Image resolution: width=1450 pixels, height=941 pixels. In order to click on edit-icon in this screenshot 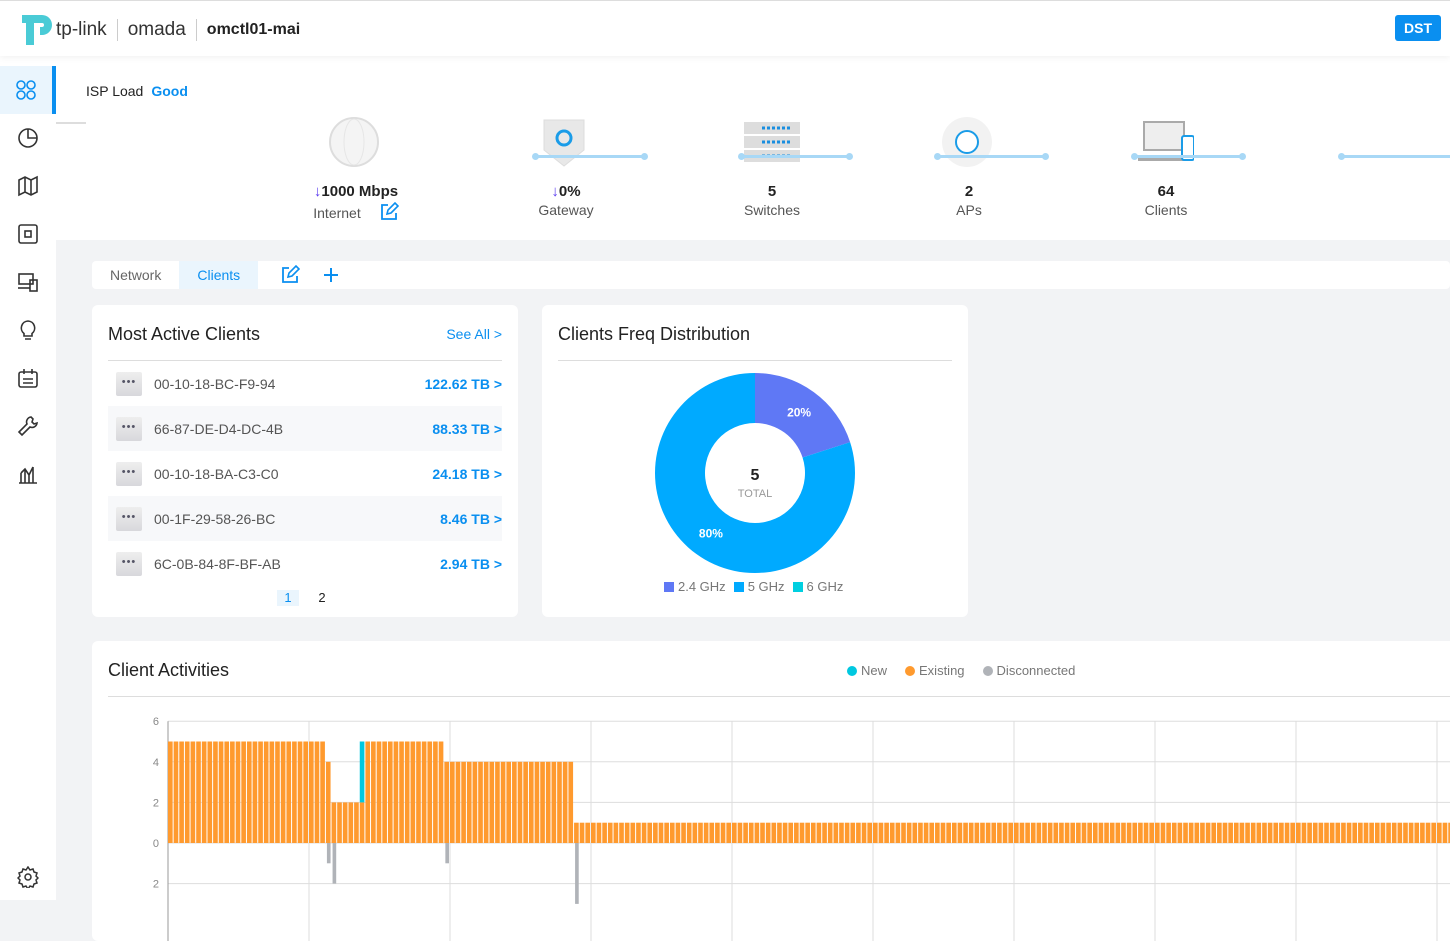, I will do `click(290, 275)`.